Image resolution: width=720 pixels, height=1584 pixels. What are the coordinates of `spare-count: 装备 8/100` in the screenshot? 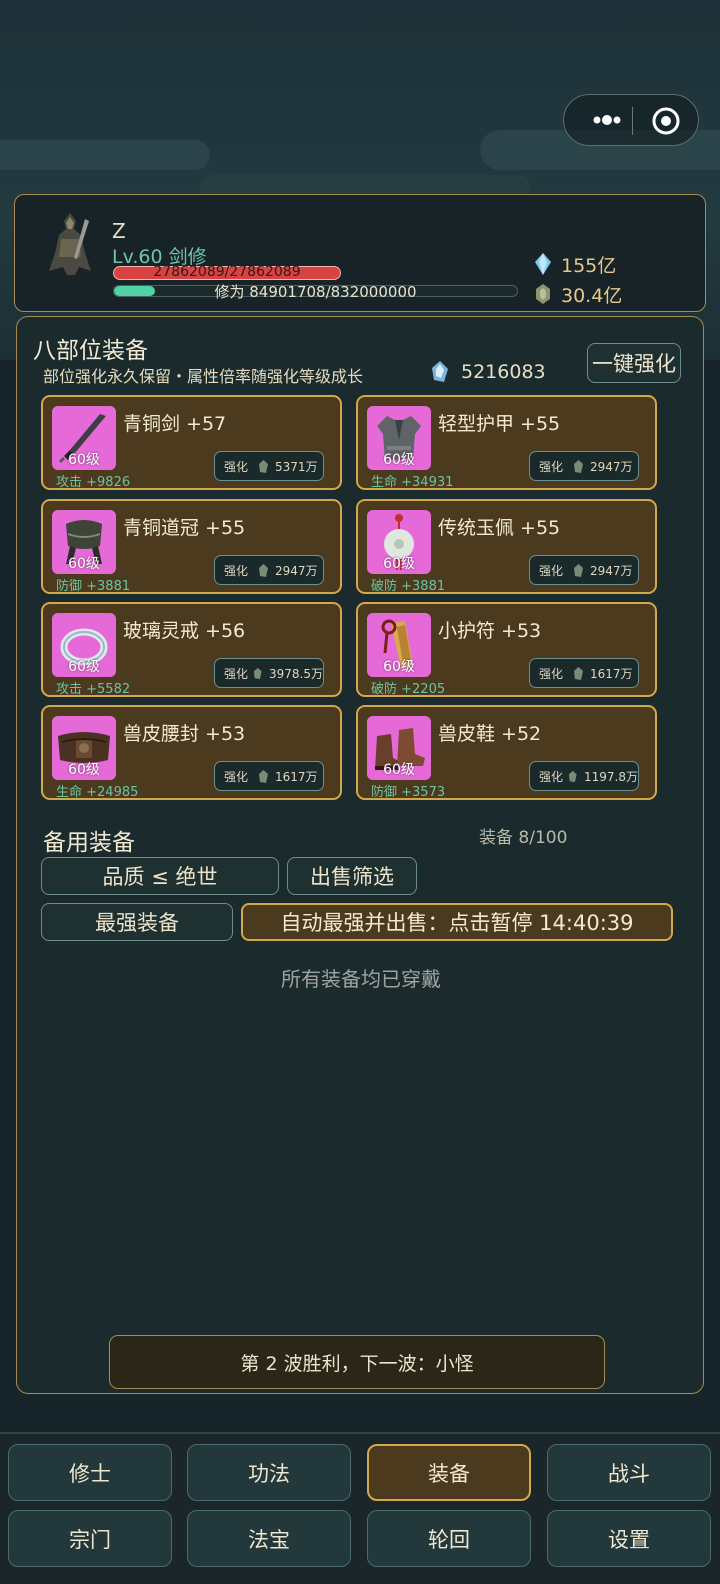 It's located at (523, 838).